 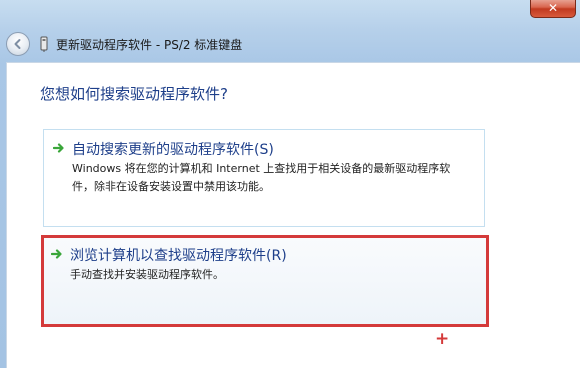 I want to click on back-arrow-icon, so click(x=17, y=44).